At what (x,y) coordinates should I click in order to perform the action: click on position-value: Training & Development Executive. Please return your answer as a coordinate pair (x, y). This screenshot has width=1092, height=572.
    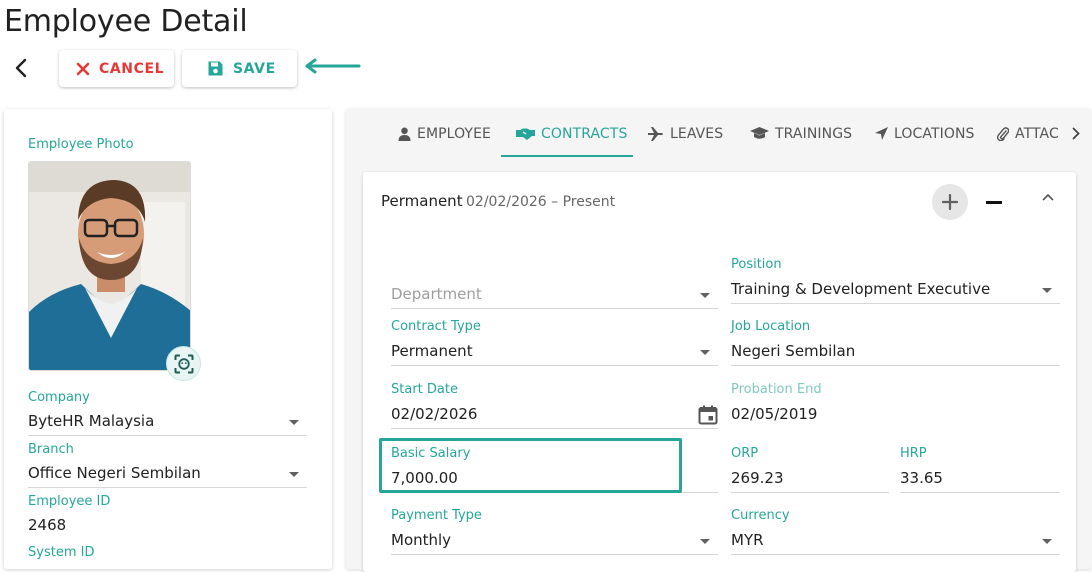
    Looking at the image, I should click on (861, 289).